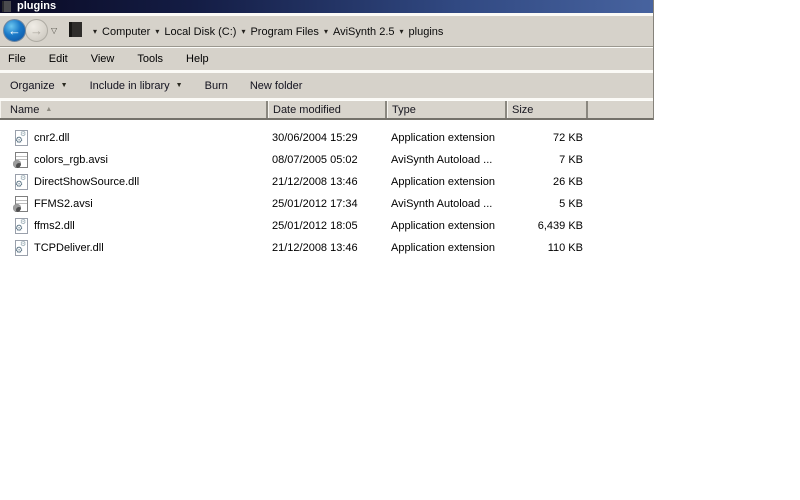 The image size is (800, 500). I want to click on file-name: FFMS2.avsi, so click(63, 204).